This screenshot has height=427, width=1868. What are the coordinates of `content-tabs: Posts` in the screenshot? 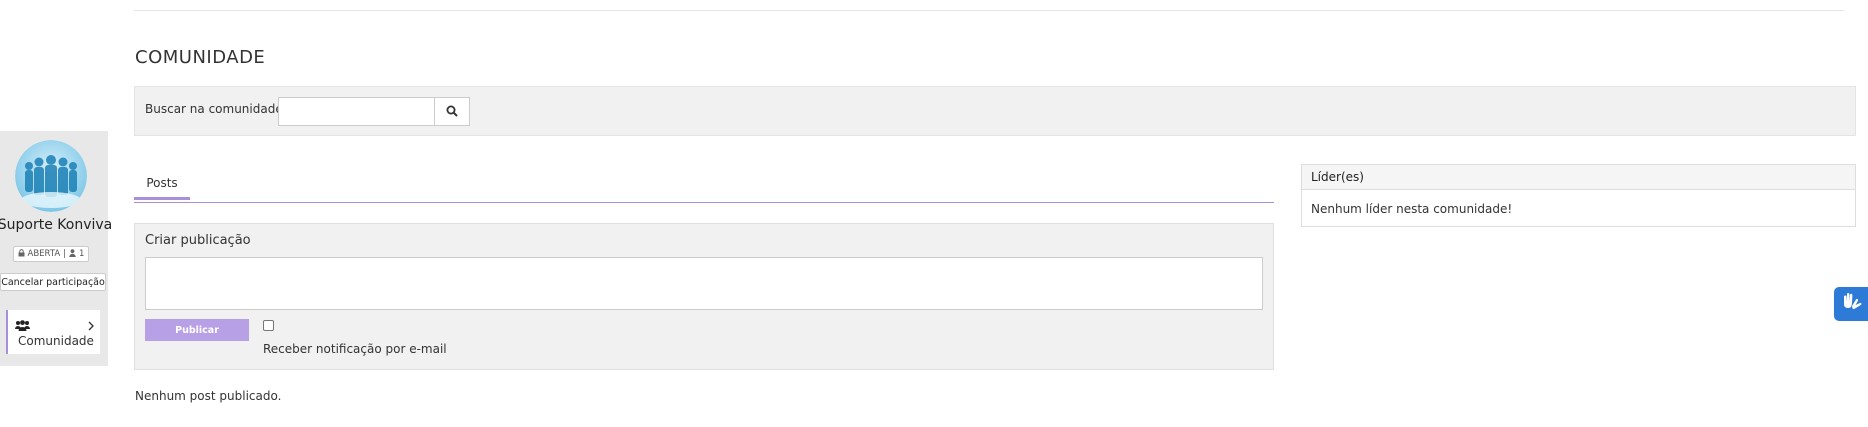 It's located at (704, 185).